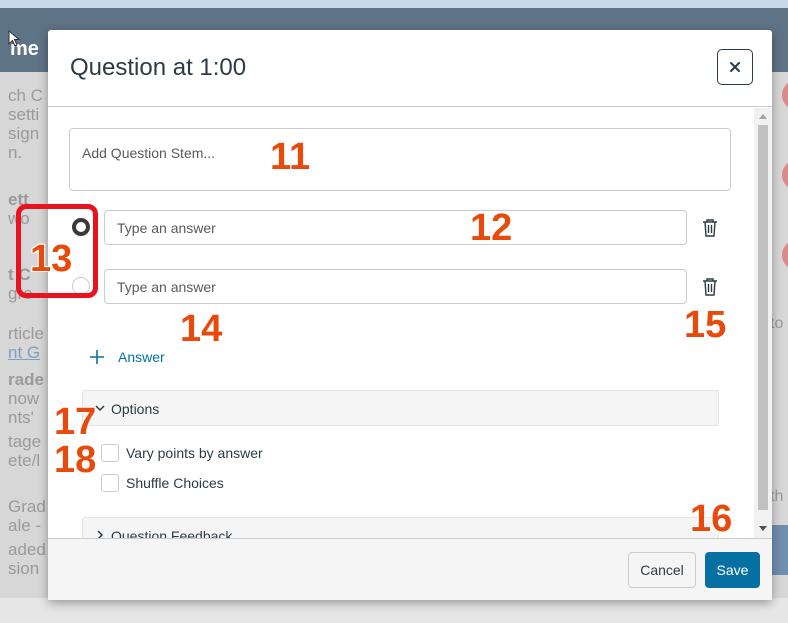  Describe the element at coordinates (705, 325) in the screenshot. I see `annotation-number: 15` at that location.